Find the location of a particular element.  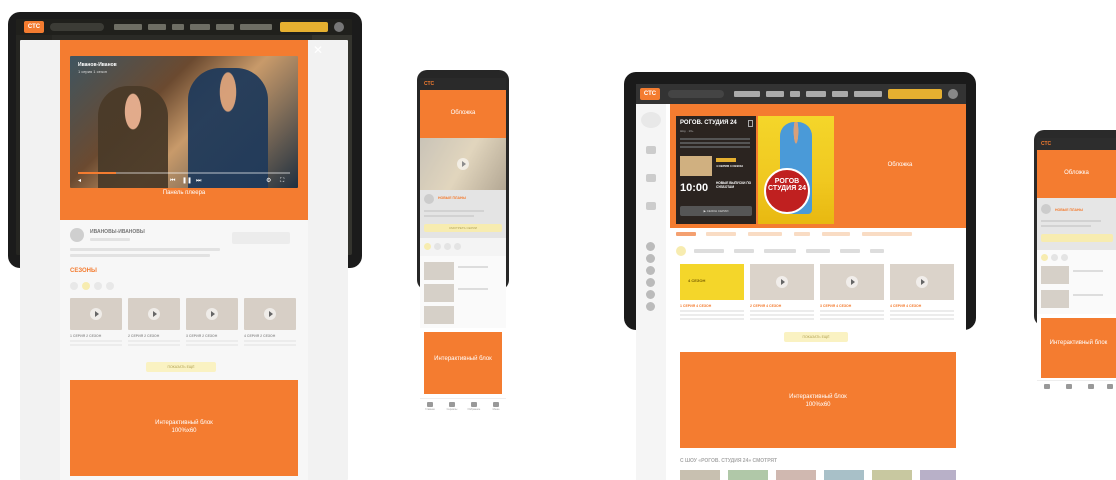

video-preview is located at coordinates (463, 164).